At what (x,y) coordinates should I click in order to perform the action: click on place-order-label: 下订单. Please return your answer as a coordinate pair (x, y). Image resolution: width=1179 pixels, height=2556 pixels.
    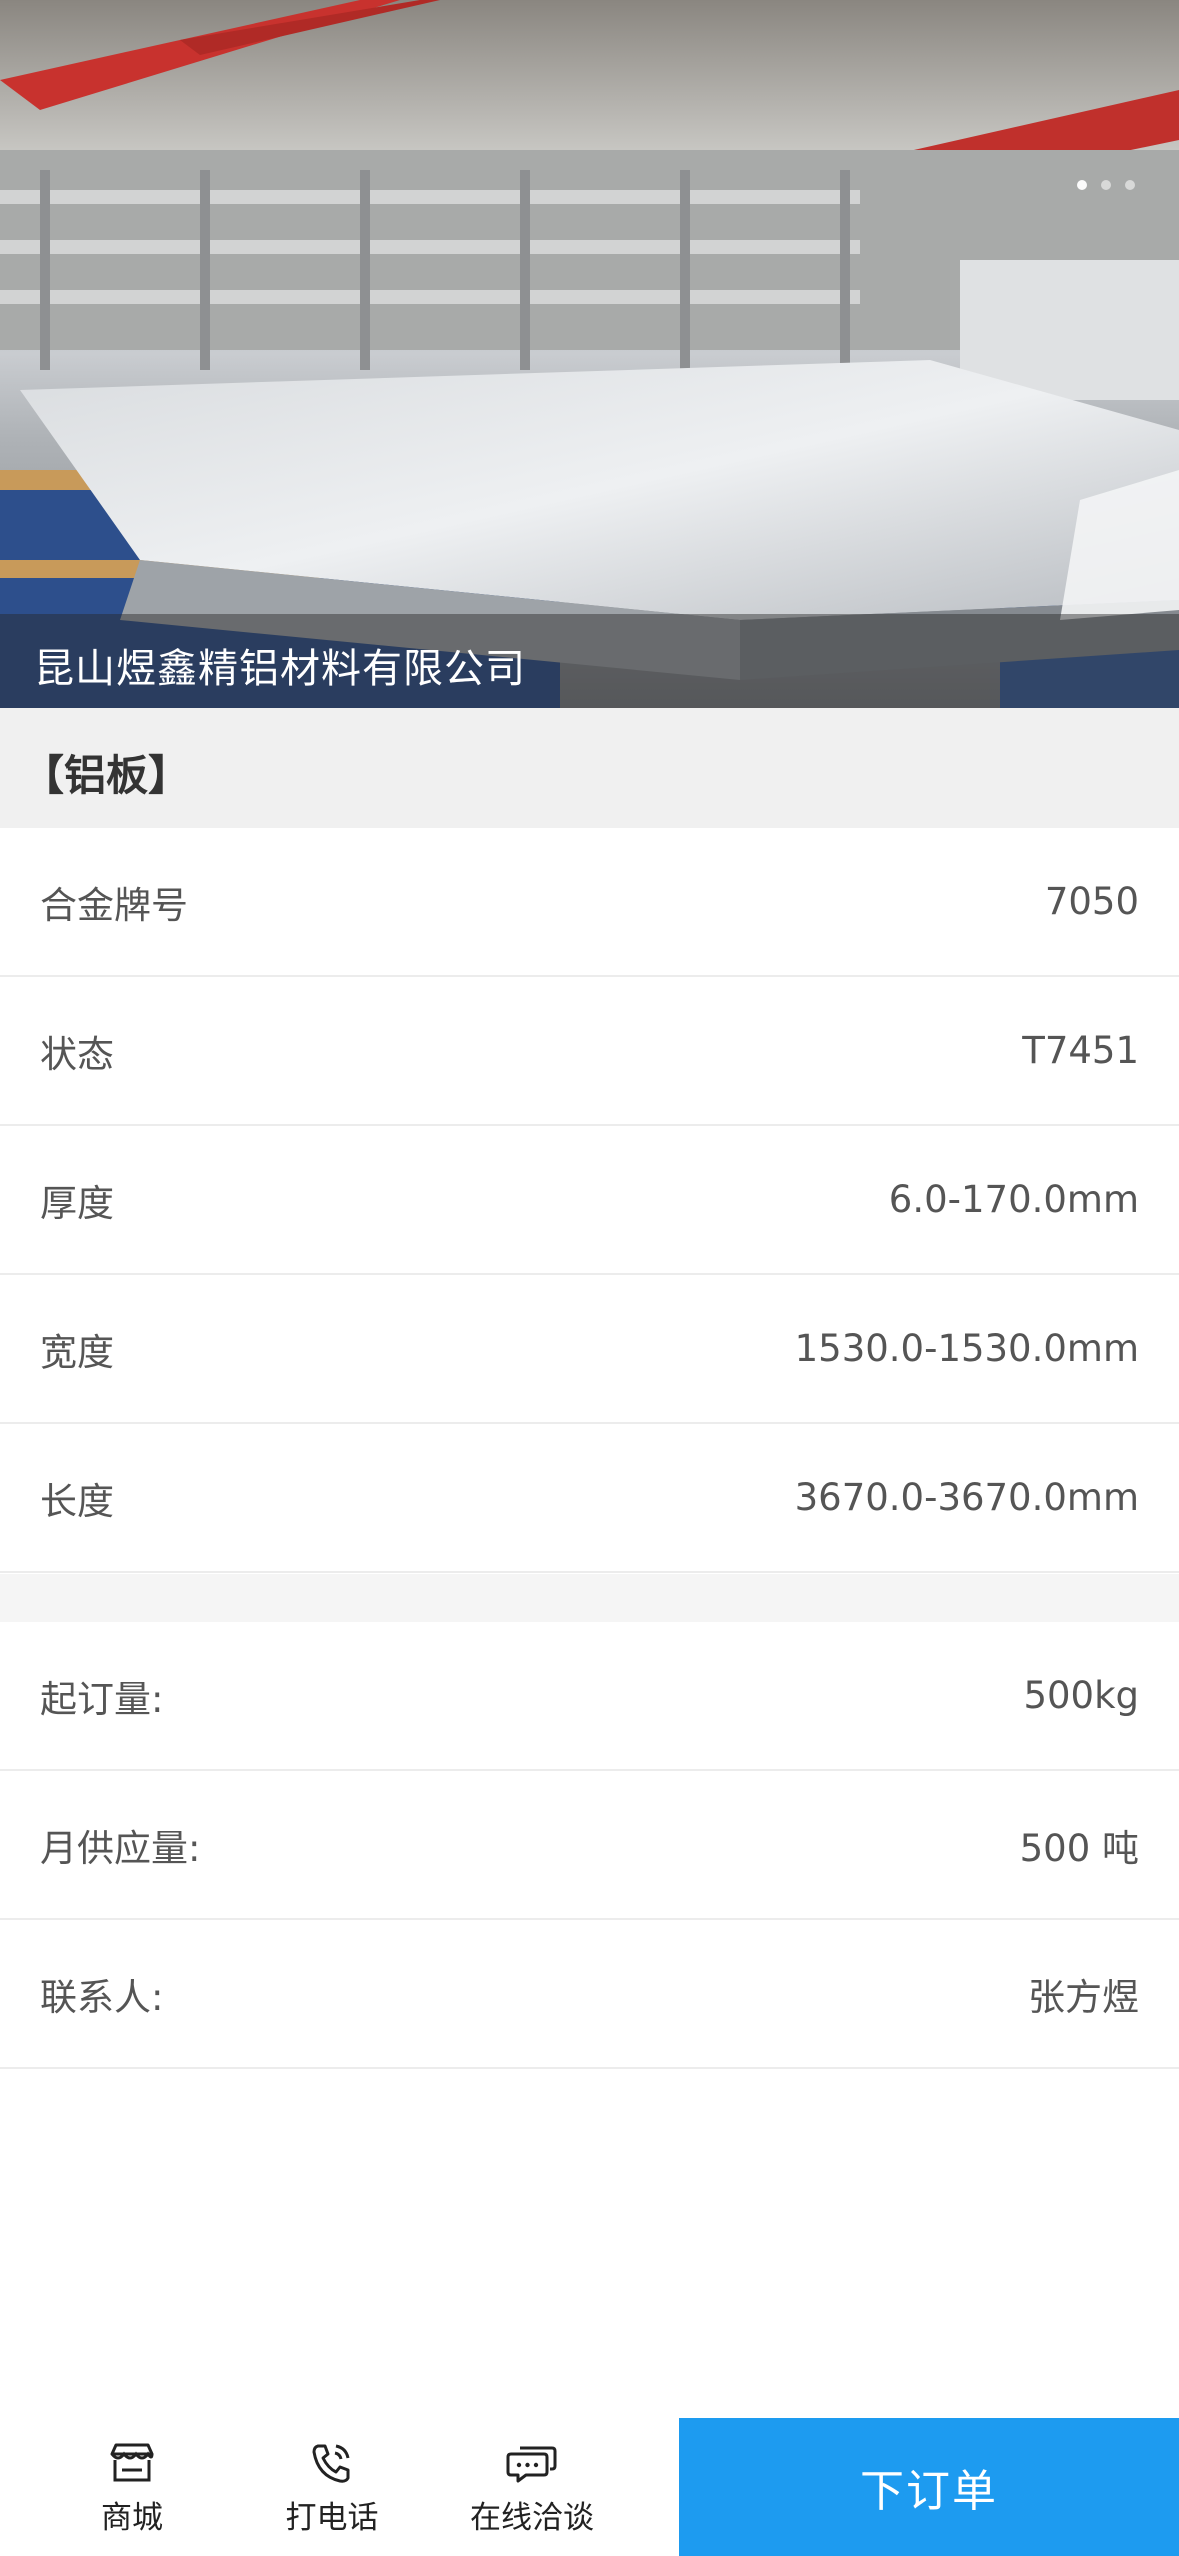
    Looking at the image, I should click on (929, 2491).